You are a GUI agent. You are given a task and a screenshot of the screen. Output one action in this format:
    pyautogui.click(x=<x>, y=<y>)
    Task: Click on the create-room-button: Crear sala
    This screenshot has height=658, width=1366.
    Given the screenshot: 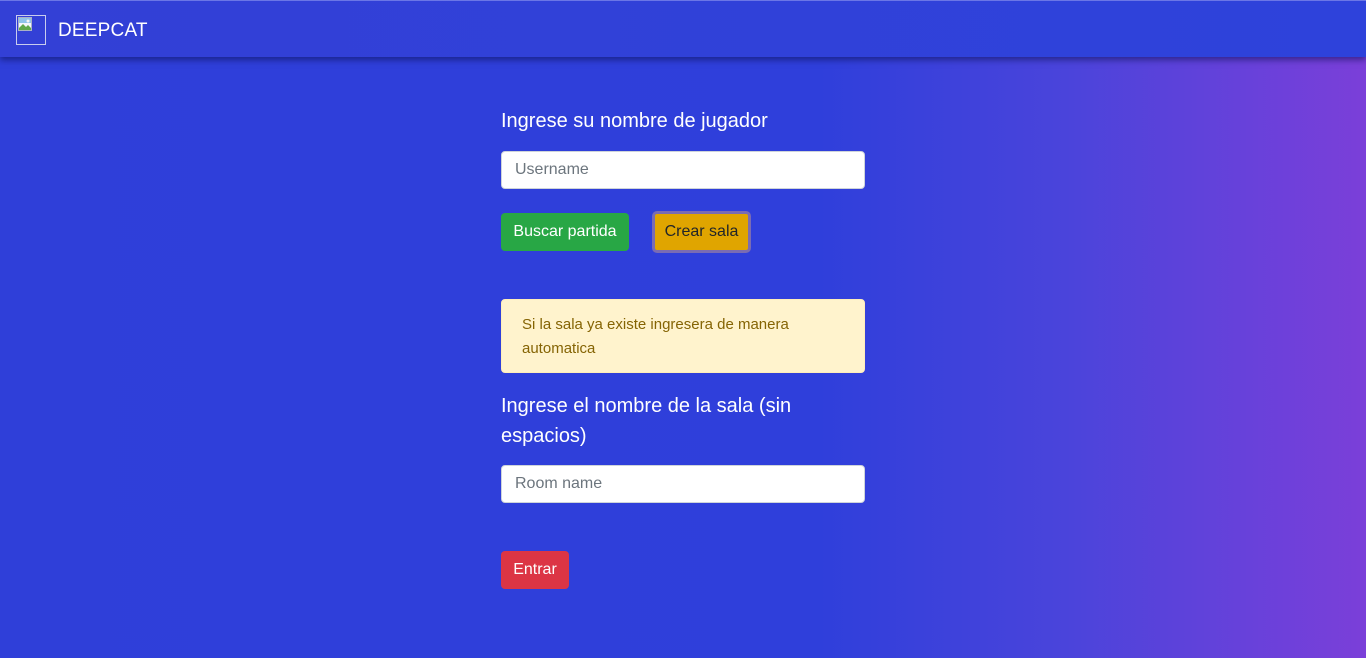 What is the action you would take?
    pyautogui.click(x=701, y=232)
    